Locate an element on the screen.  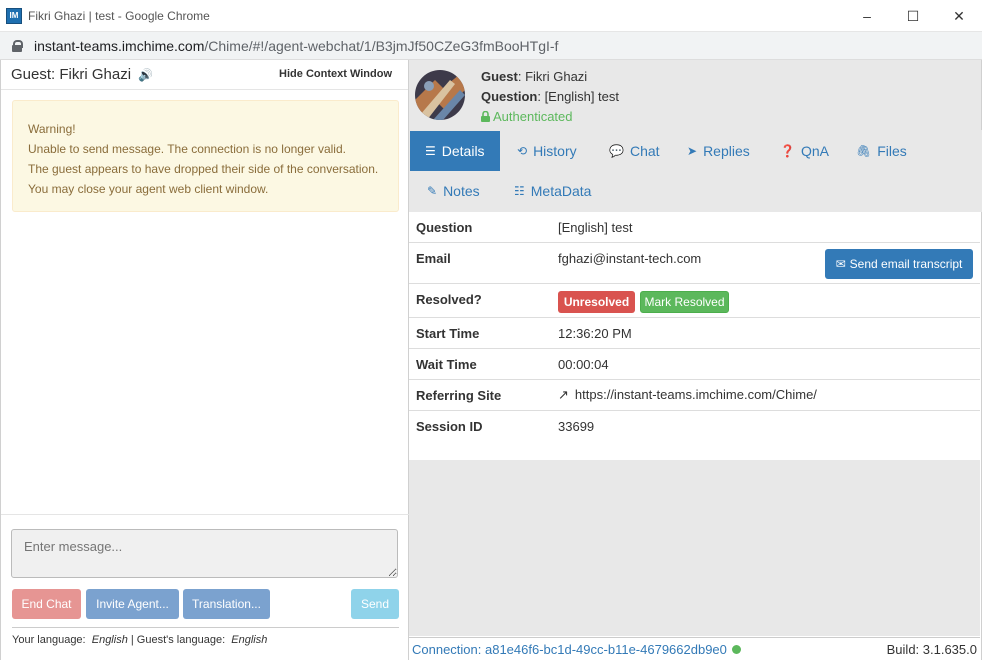
send-email-transcript-label: Send email transcript is located at coordinates (906, 264).